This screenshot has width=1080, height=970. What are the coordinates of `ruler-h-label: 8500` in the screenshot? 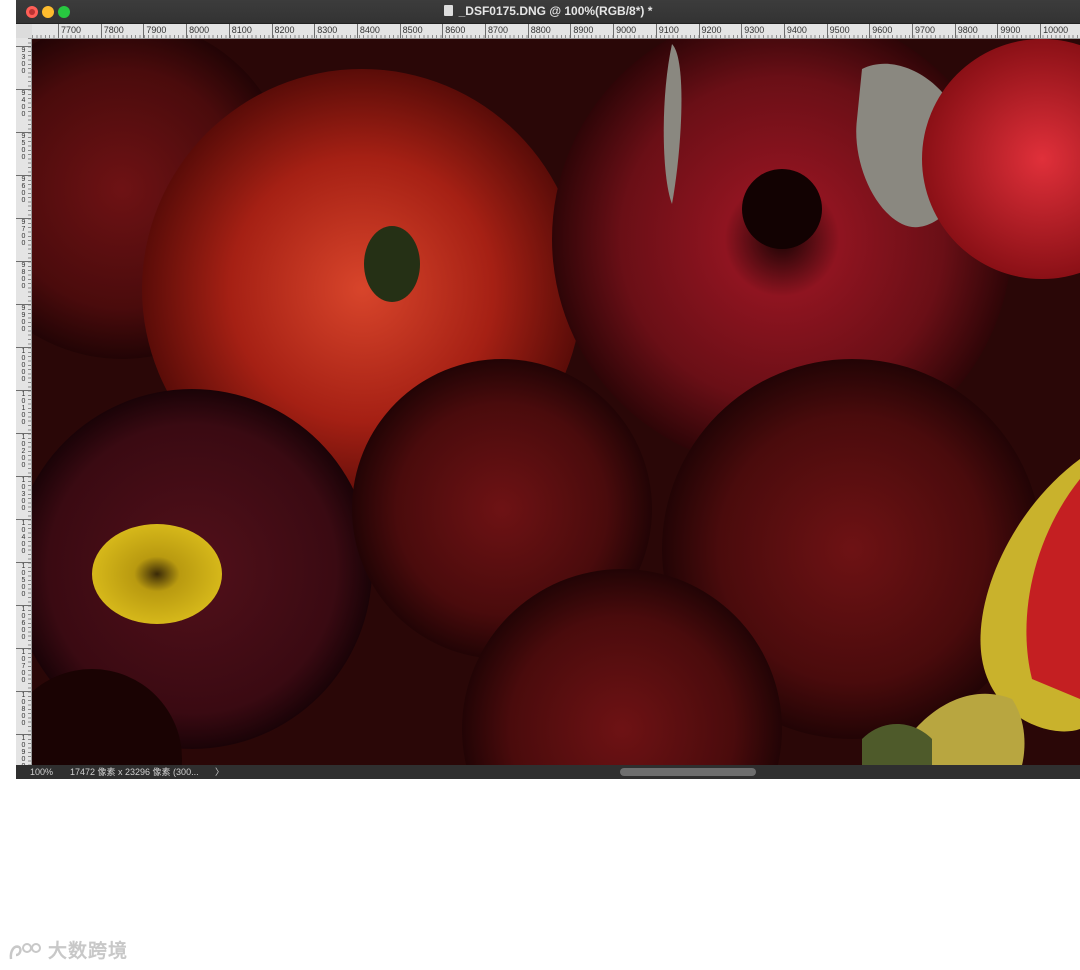 It's located at (411, 31).